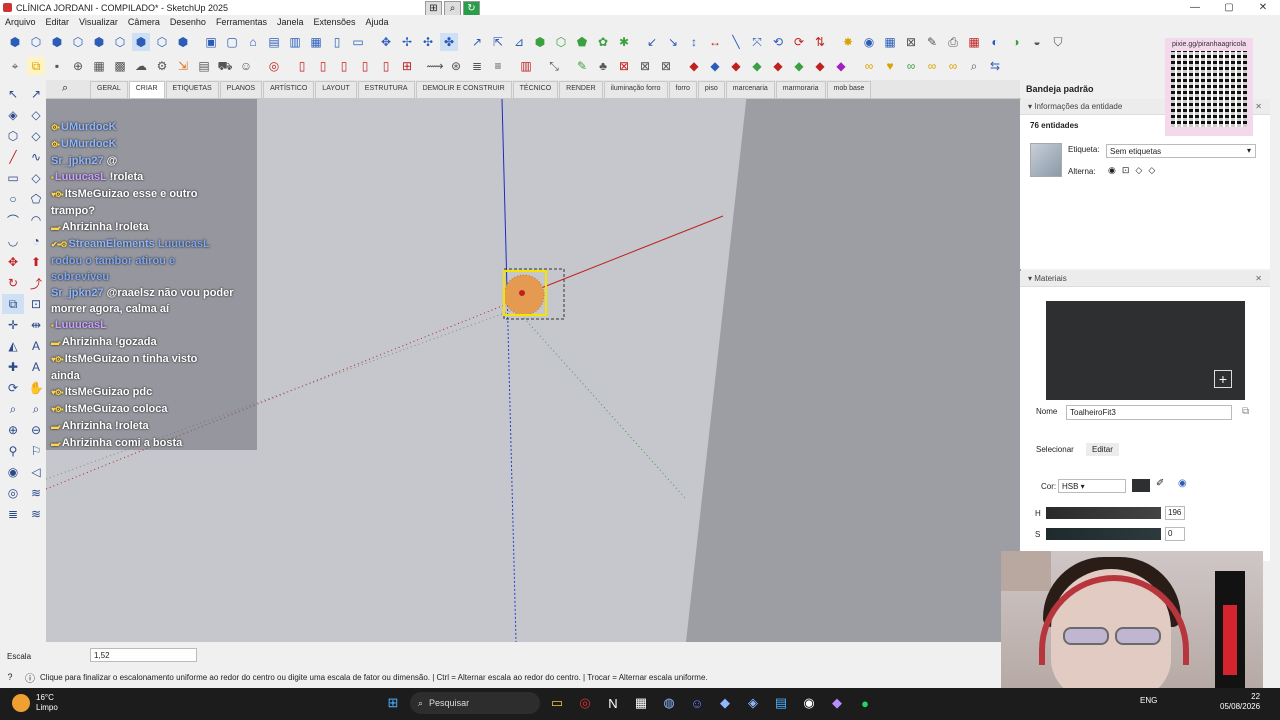  I want to click on material-name-input: ToalheiroFit3, so click(1149, 412).